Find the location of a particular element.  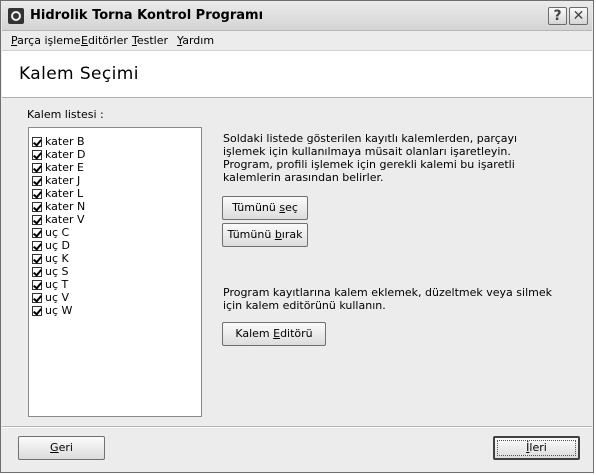

select-all-button: Tümünü seç is located at coordinates (265, 208).